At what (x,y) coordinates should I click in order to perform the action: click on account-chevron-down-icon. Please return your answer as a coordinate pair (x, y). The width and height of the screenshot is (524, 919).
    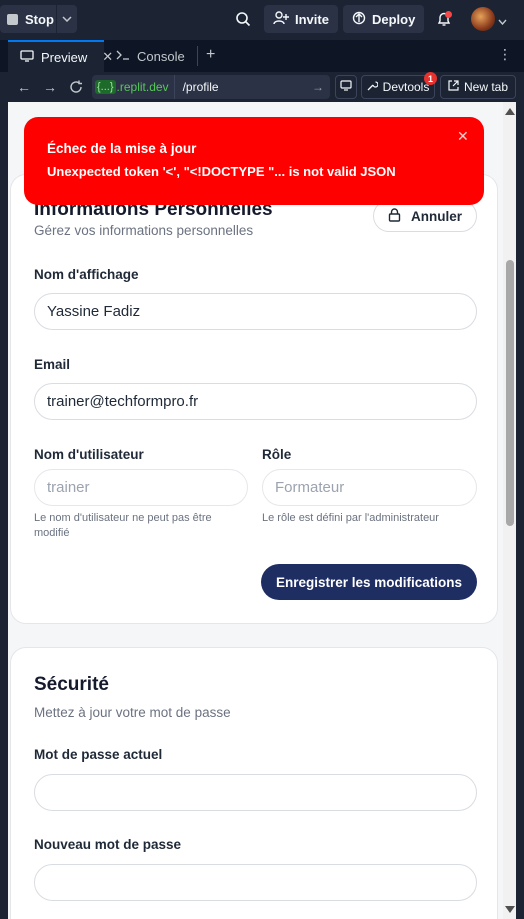
    Looking at the image, I should click on (502, 21).